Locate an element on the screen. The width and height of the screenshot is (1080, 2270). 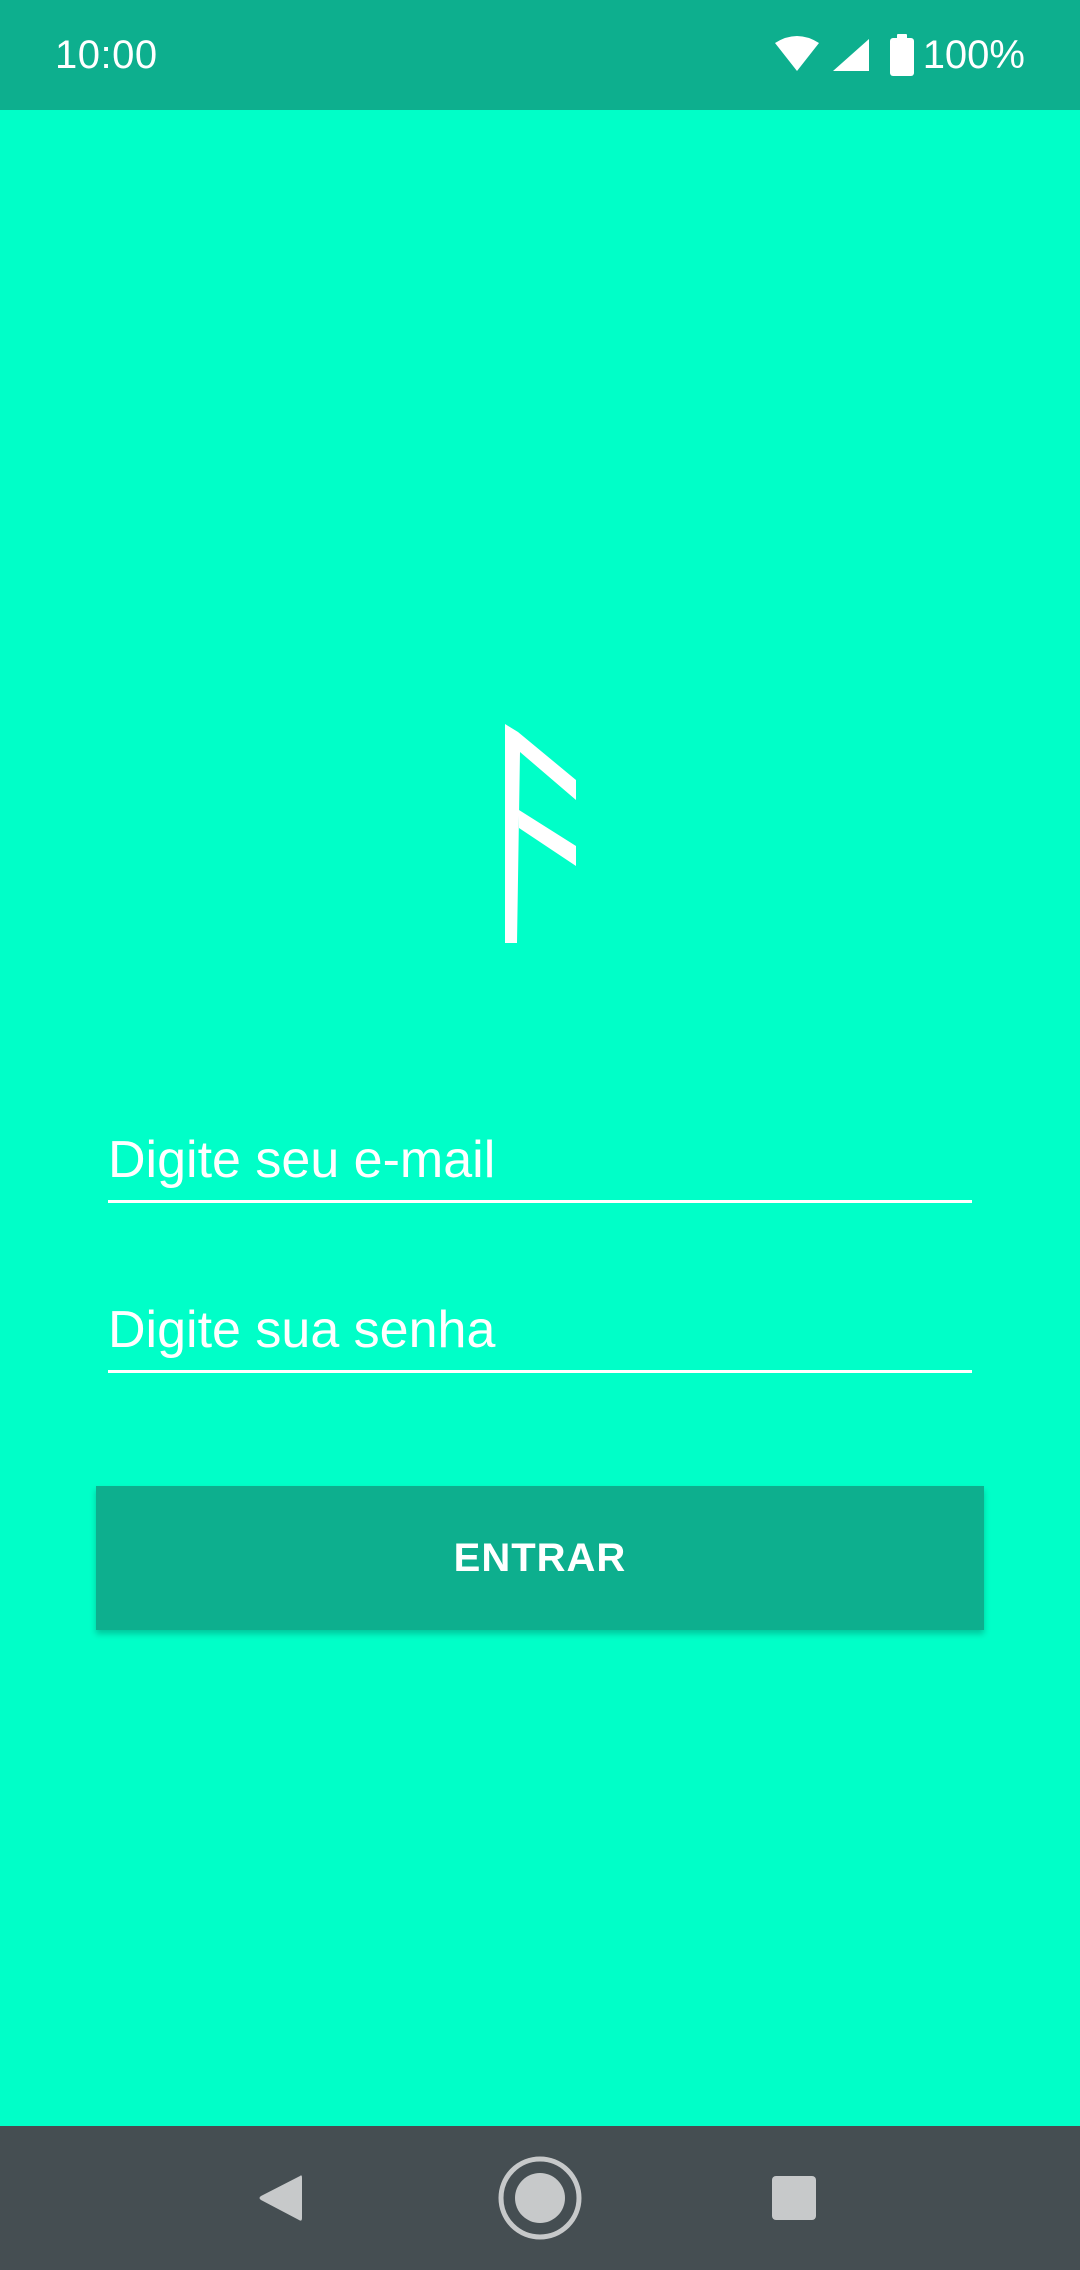
email-input is located at coordinates (540, 1160).